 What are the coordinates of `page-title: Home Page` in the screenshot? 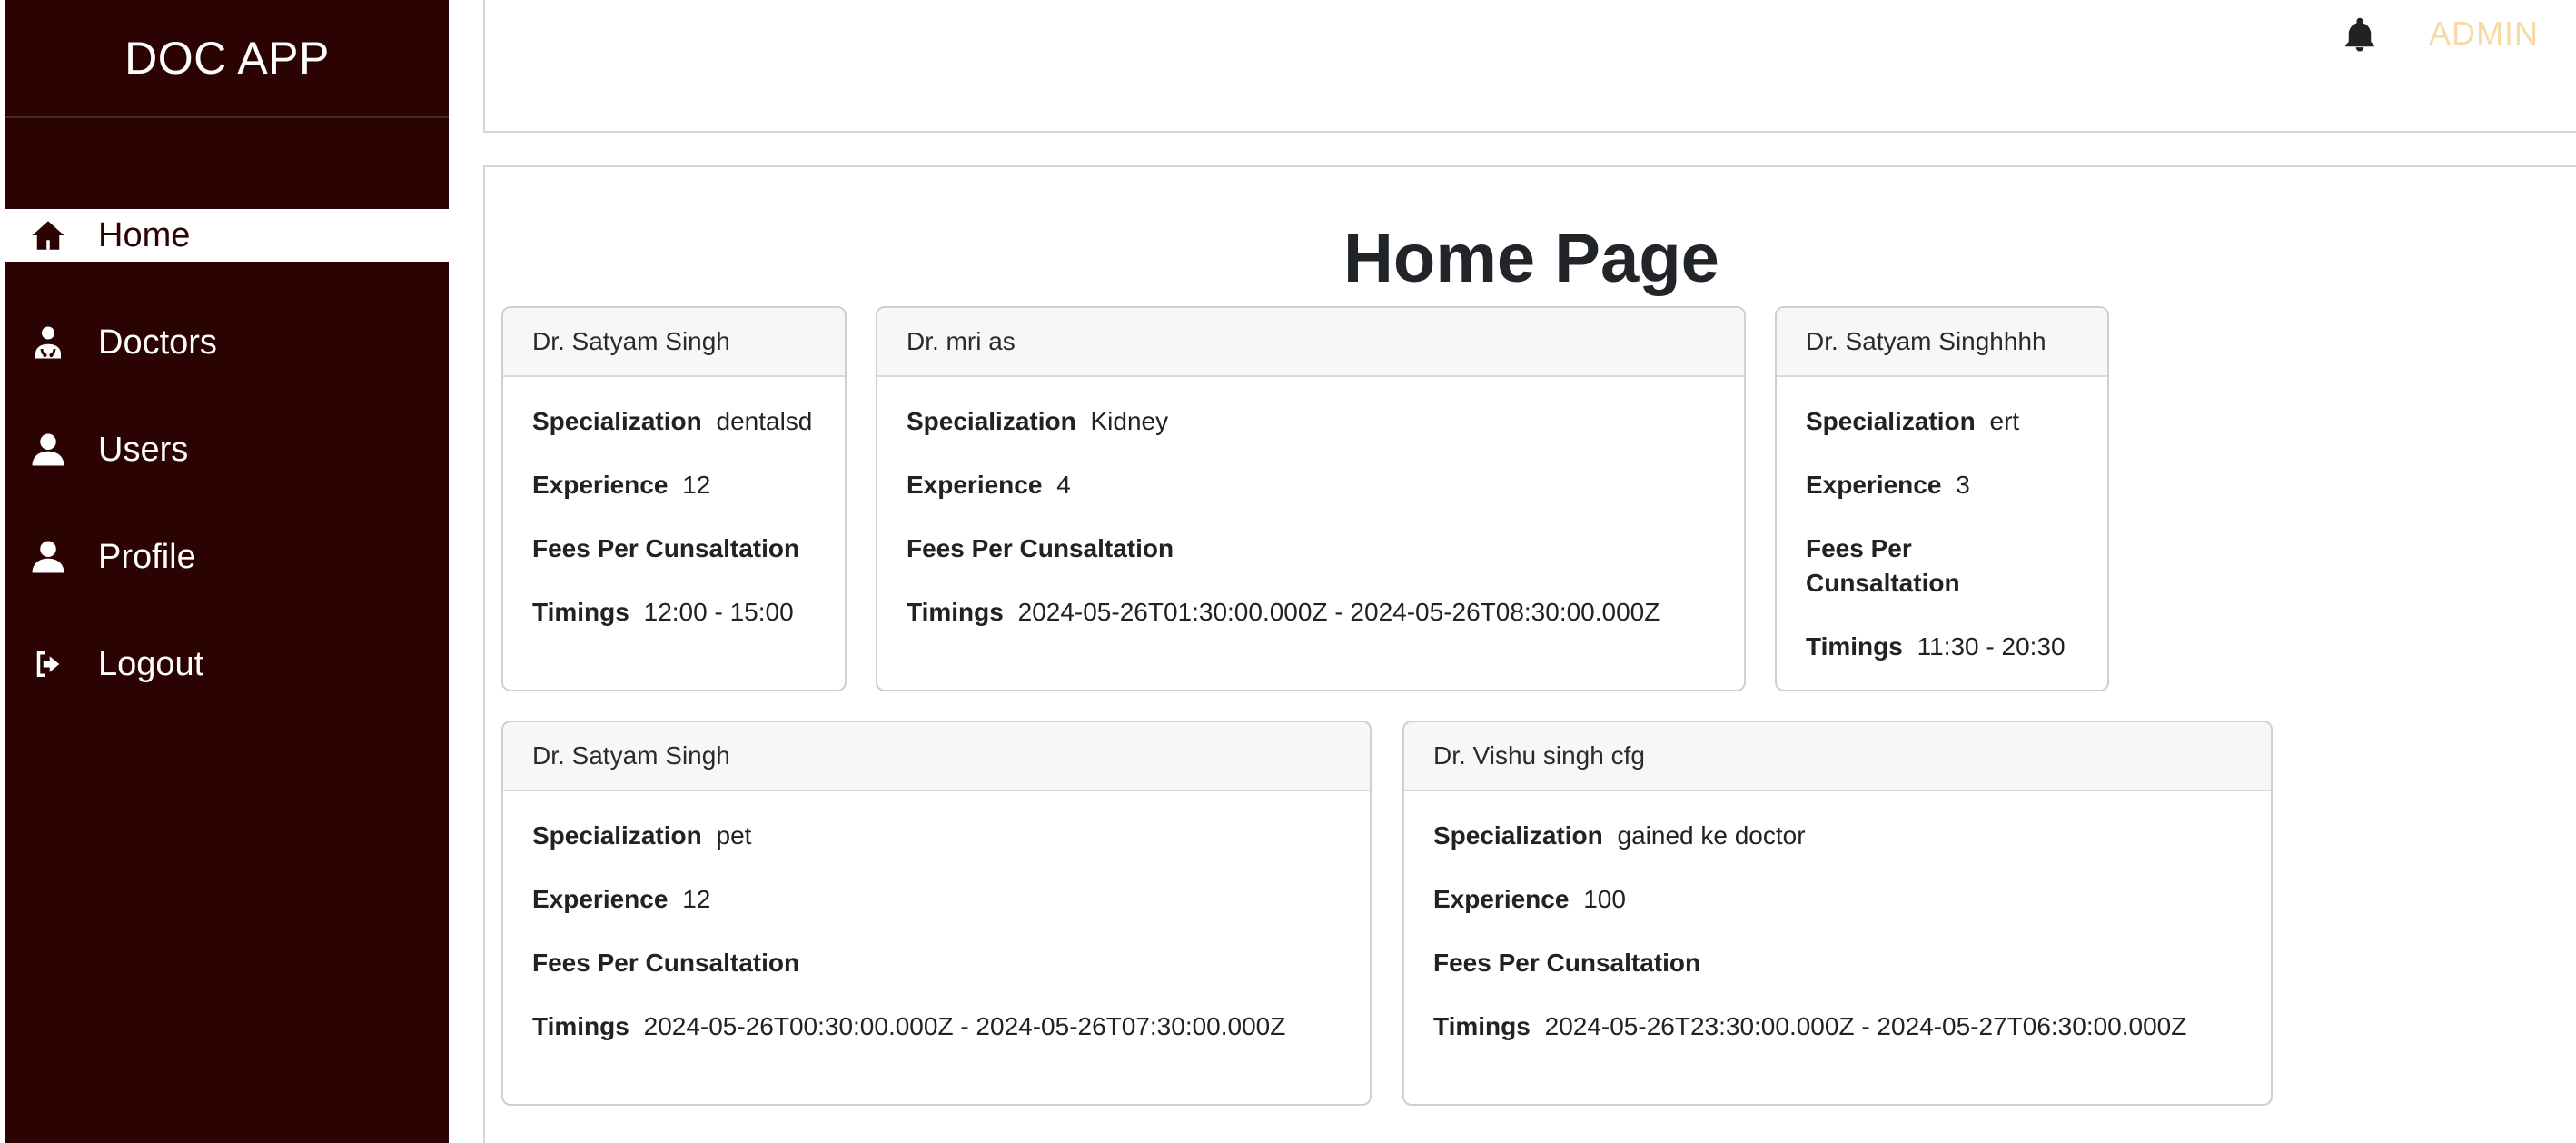 It's located at (1531, 258).